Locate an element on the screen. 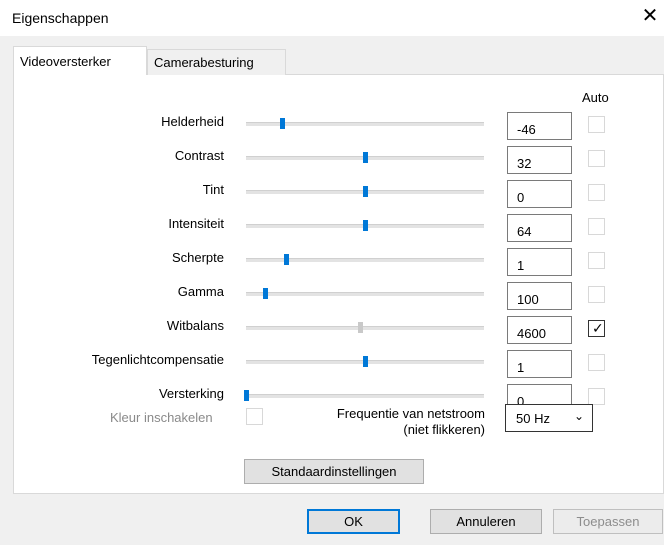 The height and width of the screenshot is (545, 664). color-enable-checkbox is located at coordinates (254, 416).